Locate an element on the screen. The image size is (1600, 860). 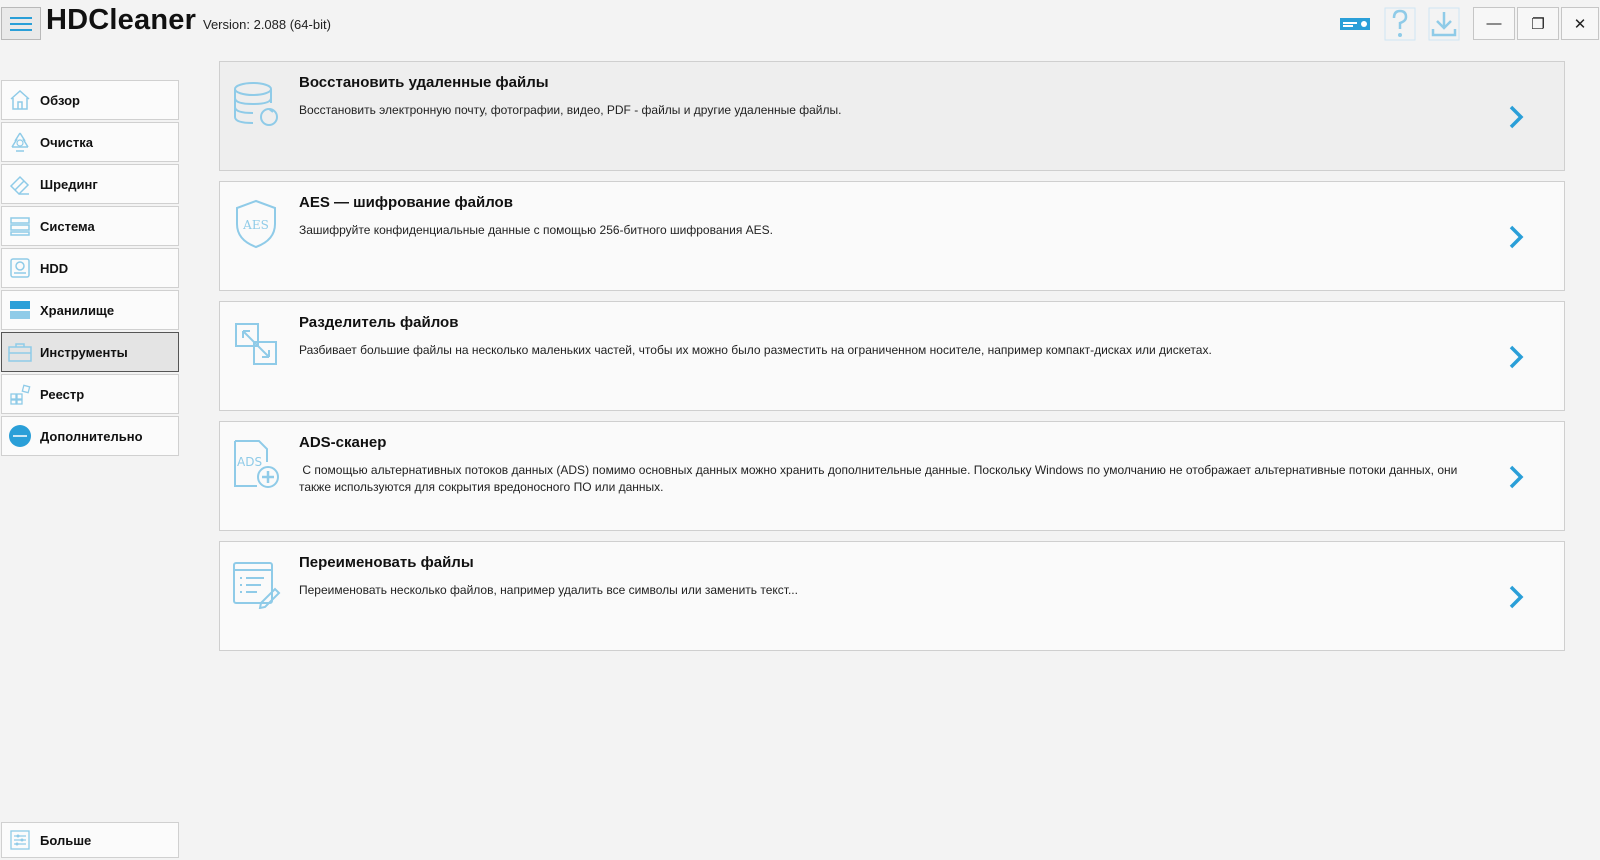
sidebar-item-registry: Реестр is located at coordinates (90, 394).